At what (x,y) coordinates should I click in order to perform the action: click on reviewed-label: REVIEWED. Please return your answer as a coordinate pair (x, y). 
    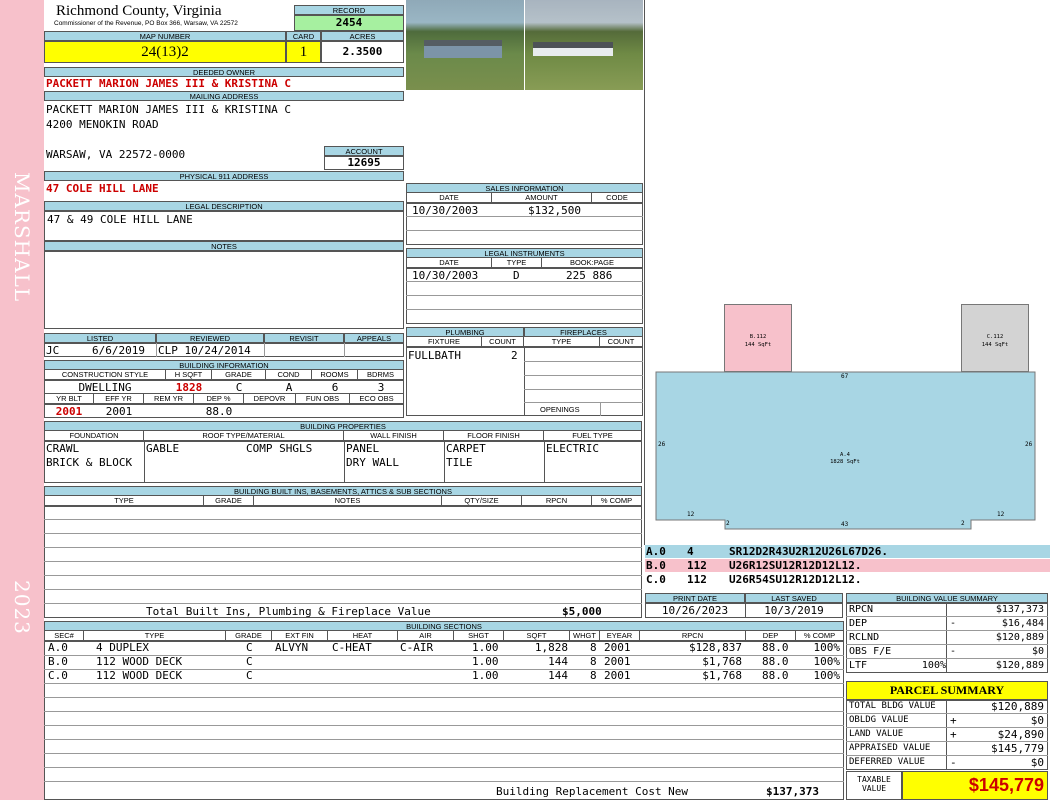
    Looking at the image, I should click on (210, 338).